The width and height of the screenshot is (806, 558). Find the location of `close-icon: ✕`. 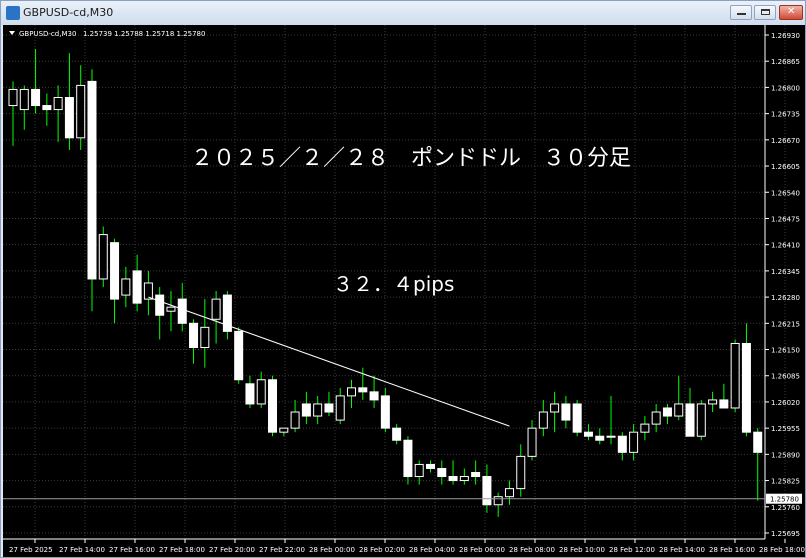

close-icon: ✕ is located at coordinates (791, 11).